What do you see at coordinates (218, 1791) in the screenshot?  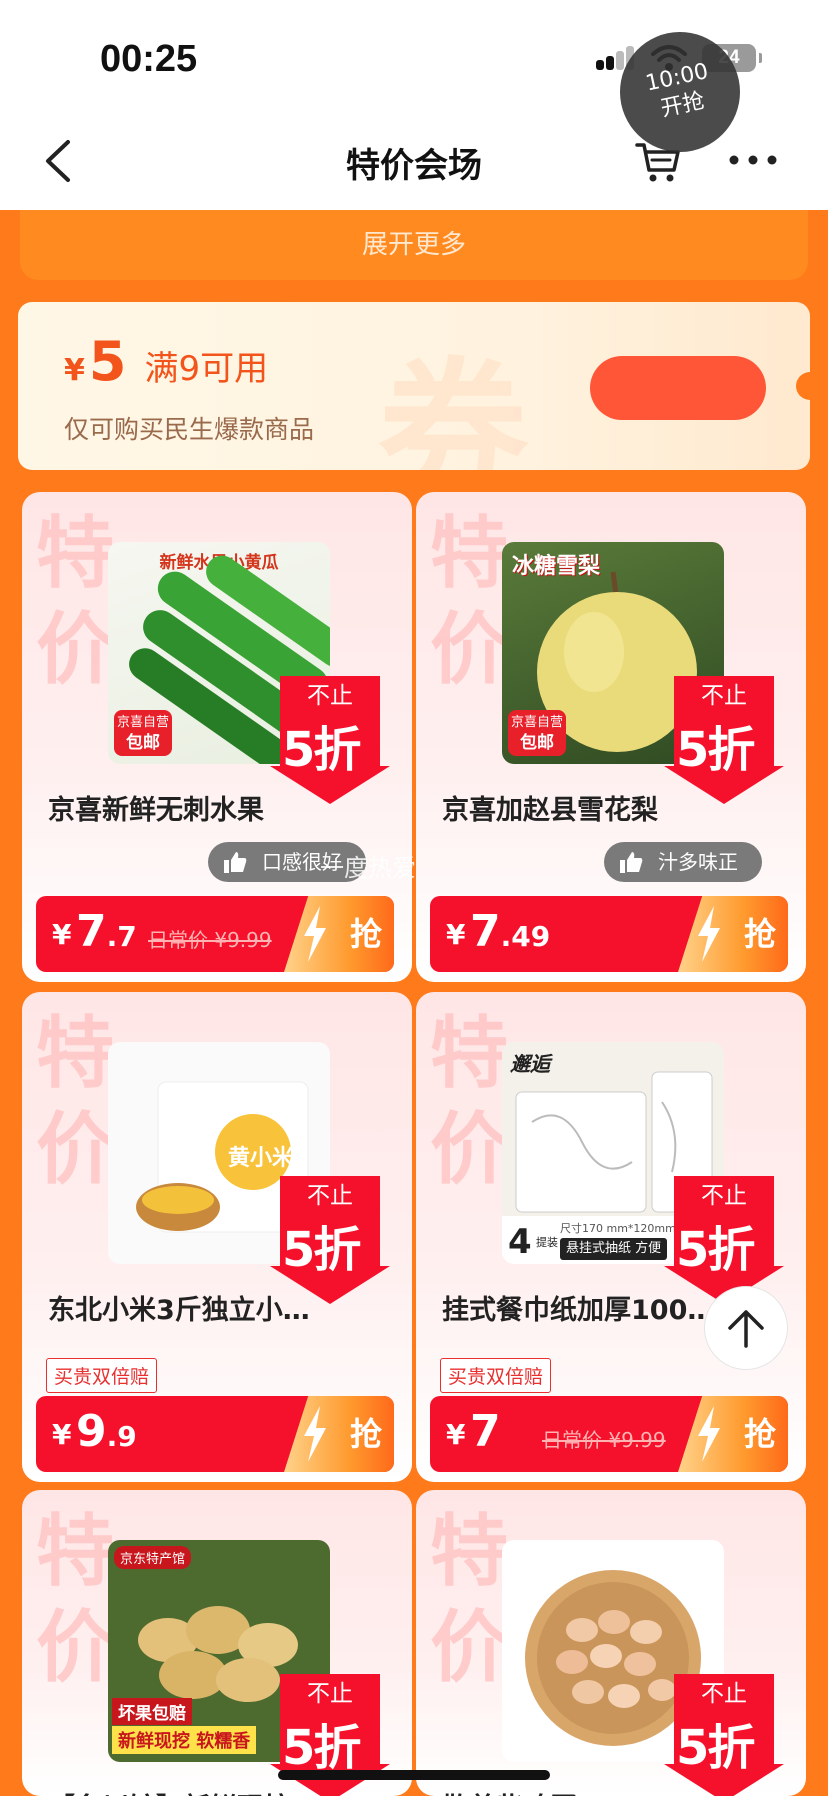 I see `product-name: 【名川馆】新鲜现挖` at bounding box center [218, 1791].